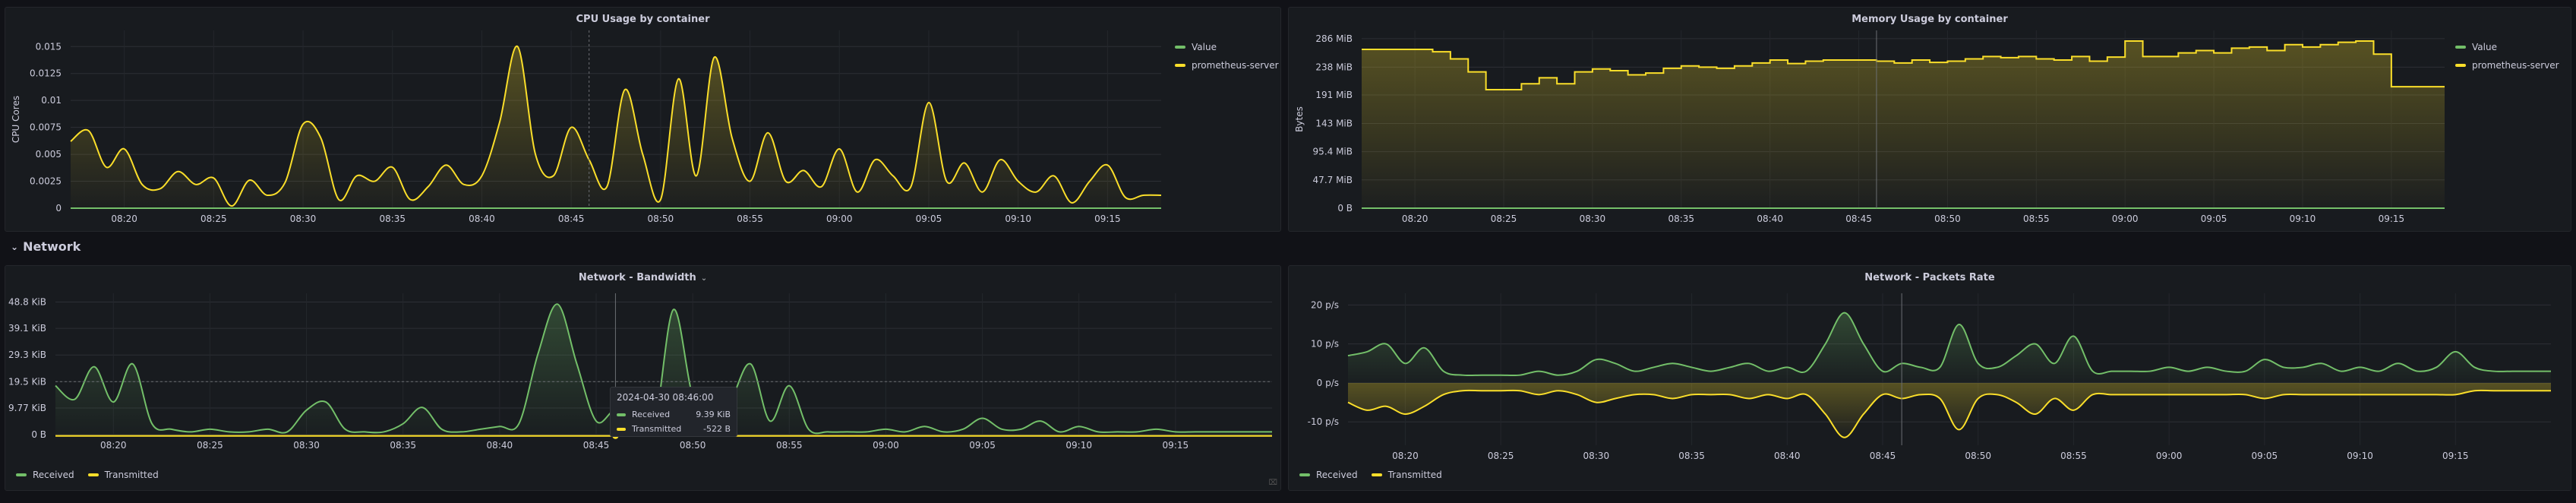 This screenshot has width=2576, height=503. What do you see at coordinates (46, 181) in the screenshot?
I see `y-tick-label: 0.0025` at bounding box center [46, 181].